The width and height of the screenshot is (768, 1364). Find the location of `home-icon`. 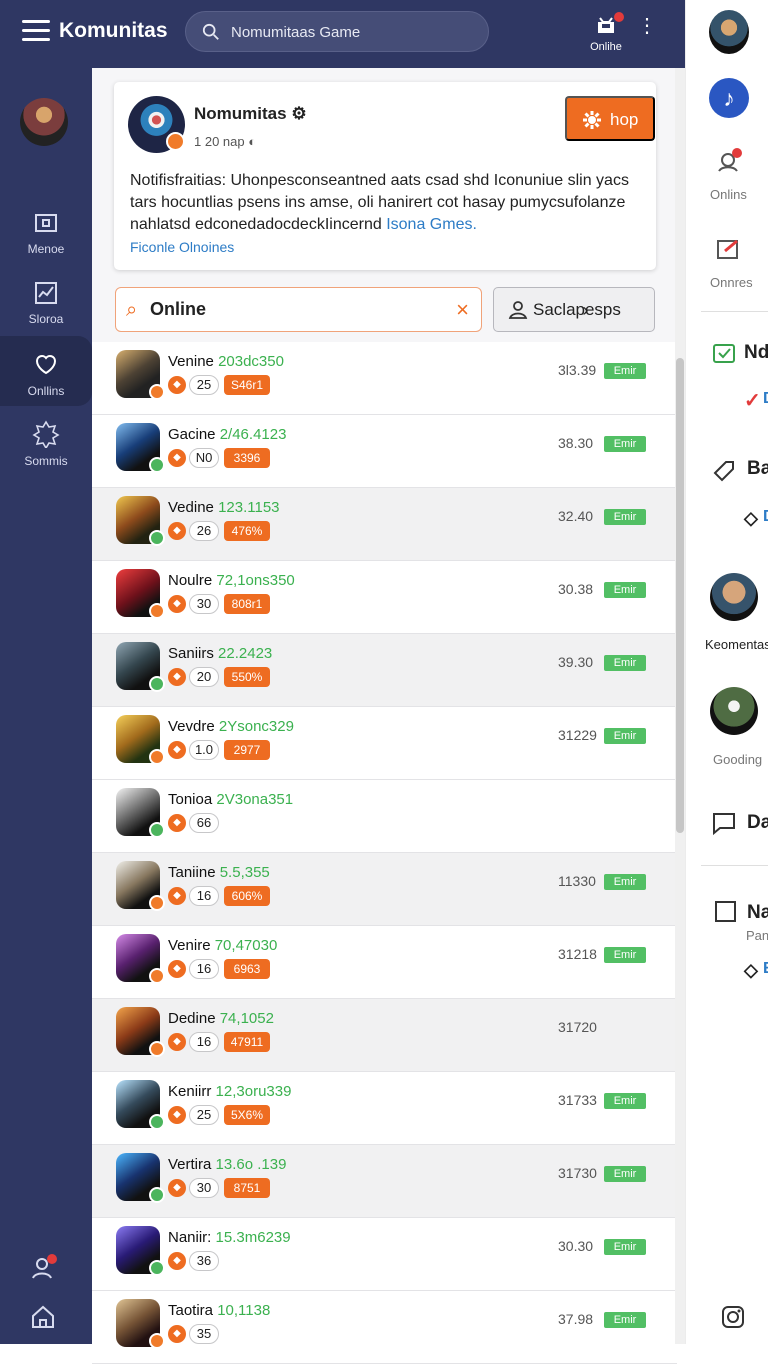

home-icon is located at coordinates (43, 1317).